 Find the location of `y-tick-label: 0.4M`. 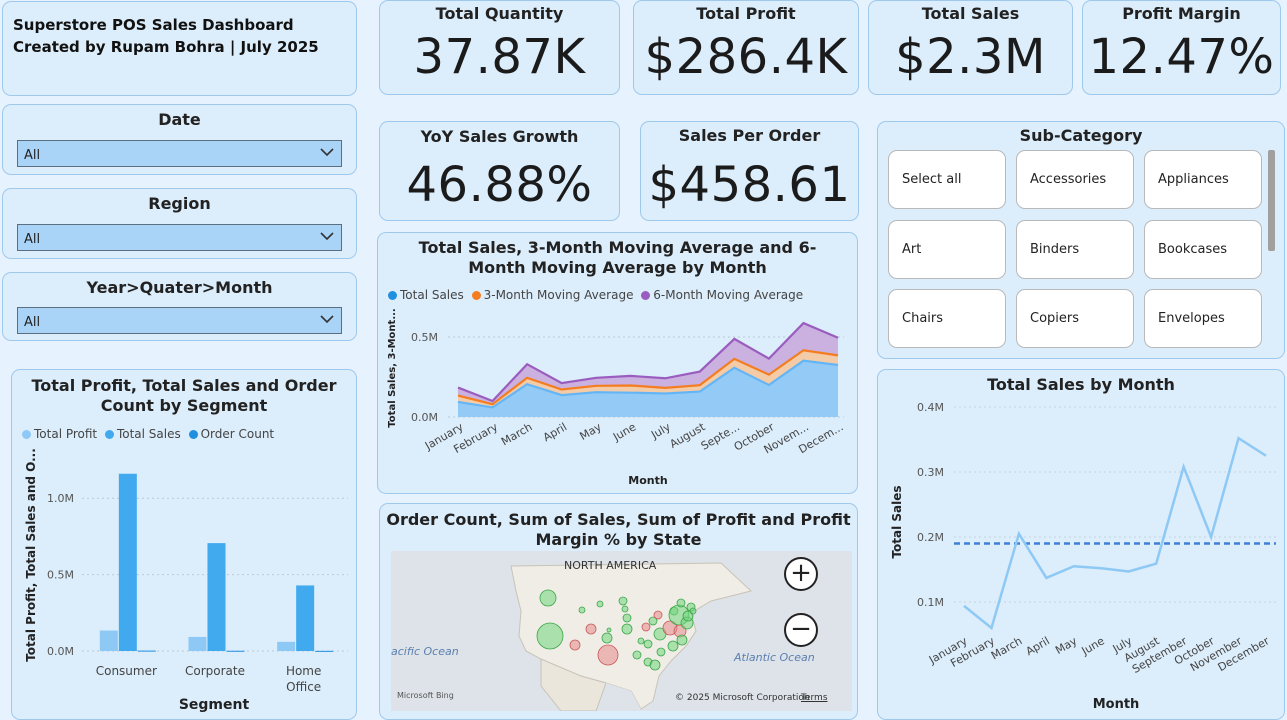

y-tick-label: 0.4M is located at coordinates (930, 407).